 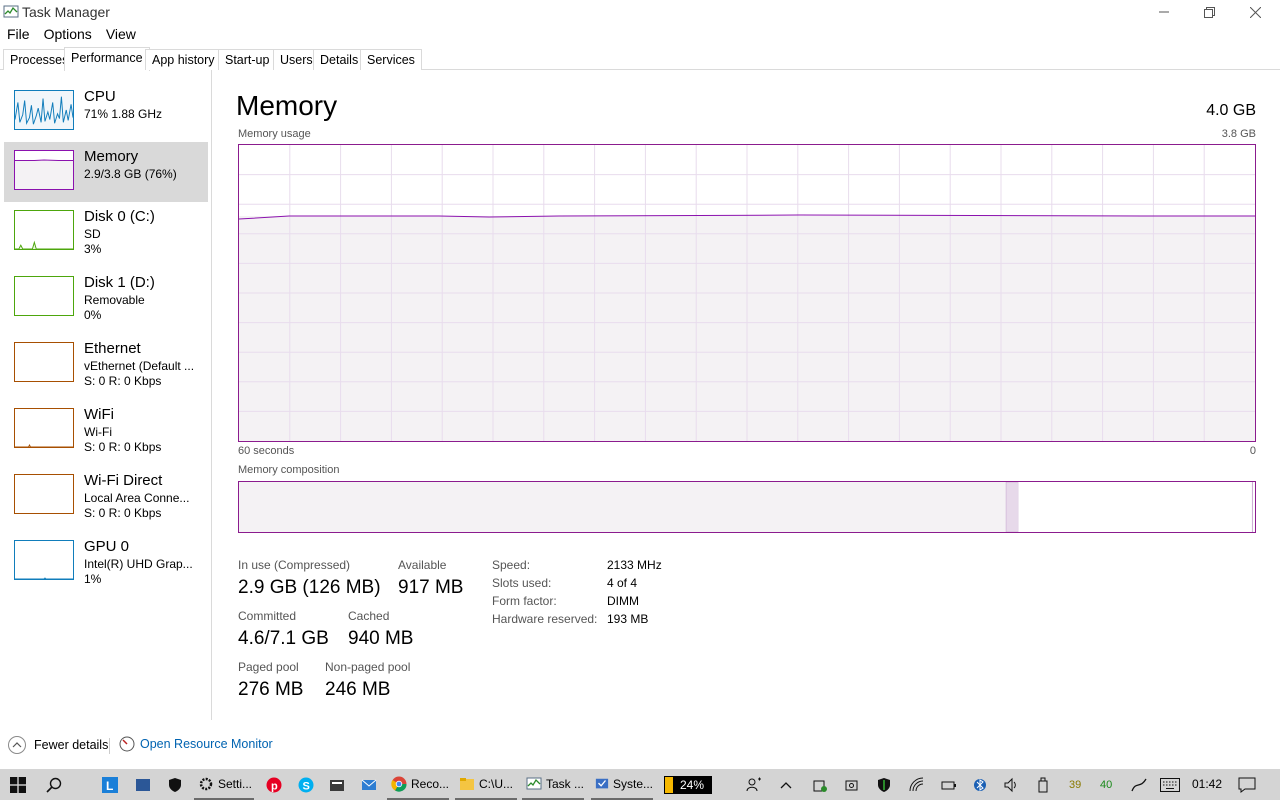 What do you see at coordinates (1012, 507) in the screenshot?
I see `composition-modified` at bounding box center [1012, 507].